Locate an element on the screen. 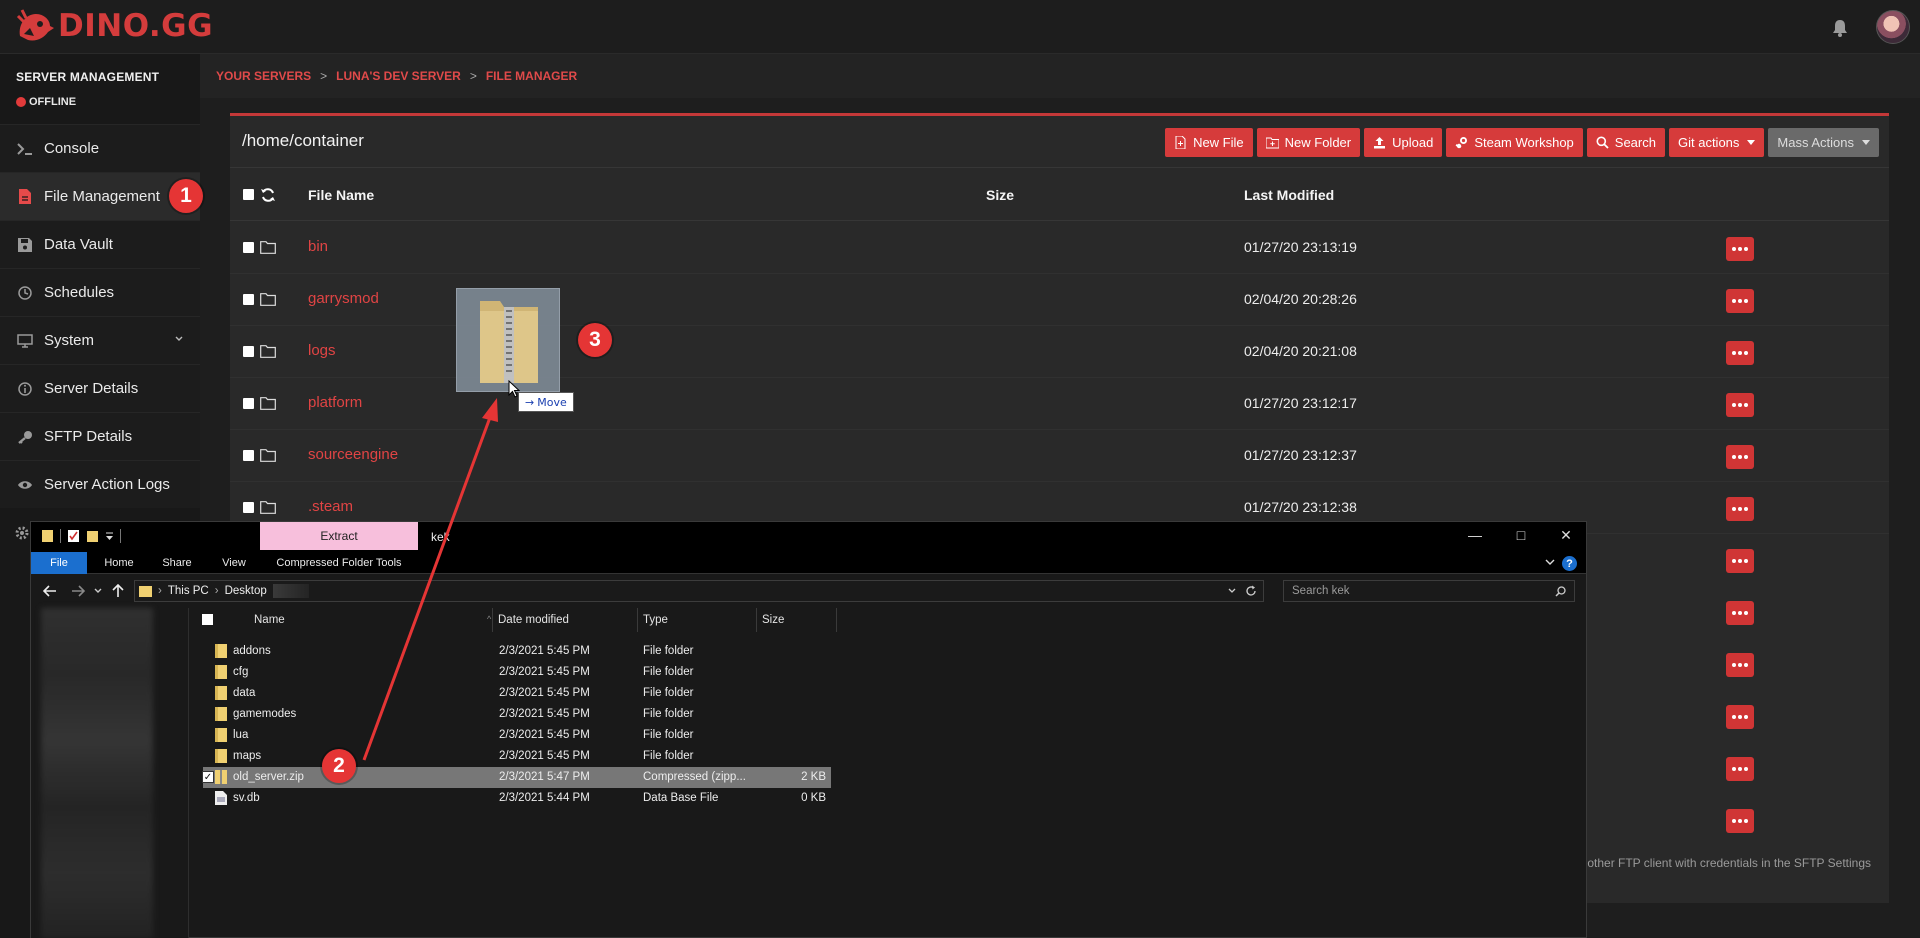 The width and height of the screenshot is (1920, 938). maximize-icon: □ is located at coordinates (1521, 535).